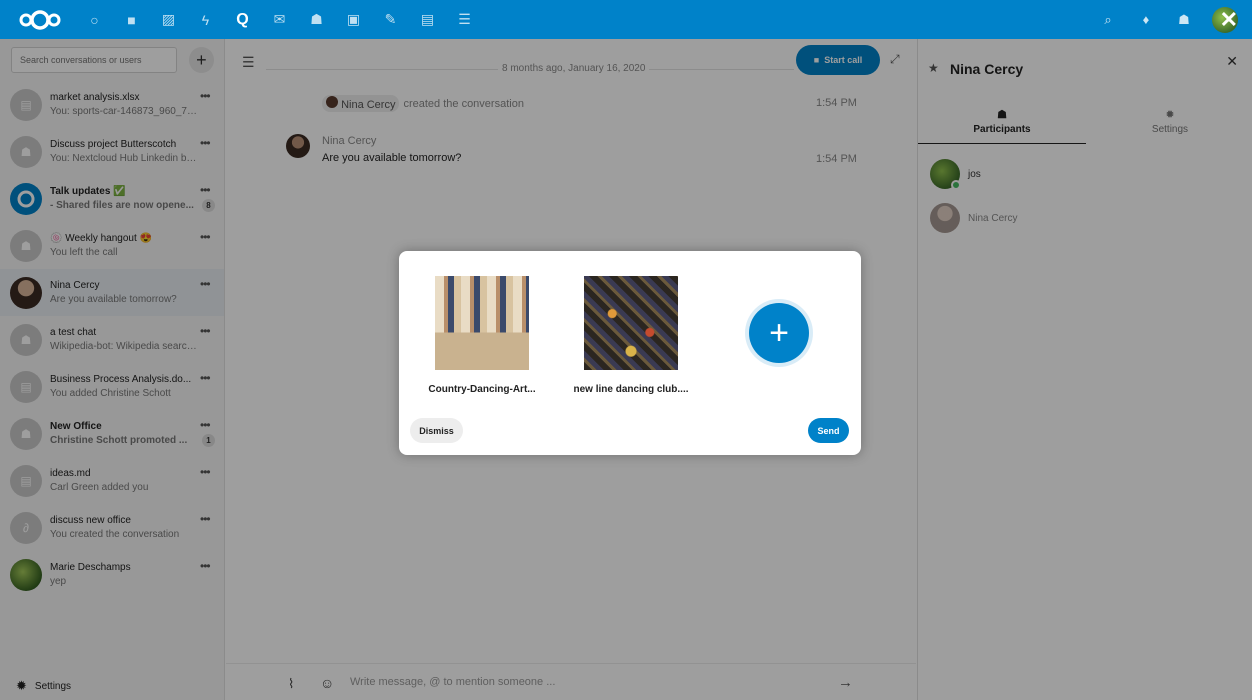 The height and width of the screenshot is (700, 1252). I want to click on top-right-icons: ⌕ ♦ ☗, so click(1168, 19).